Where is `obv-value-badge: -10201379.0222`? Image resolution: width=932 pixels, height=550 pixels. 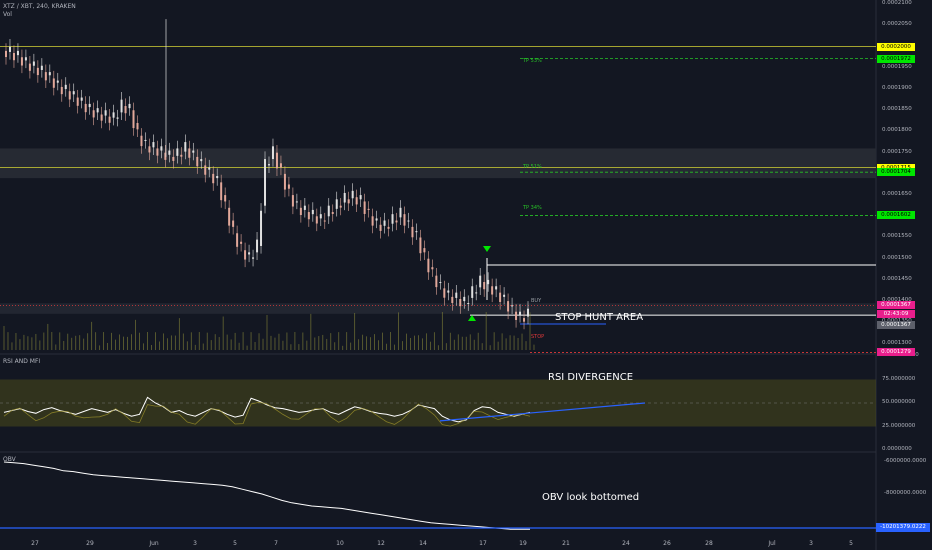
obv-value-badge: -10201379.0222 is located at coordinates (903, 527).